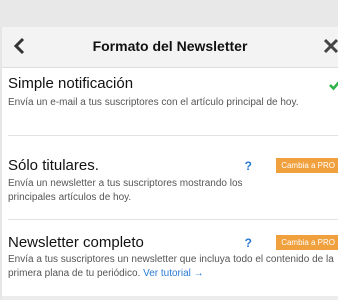 This screenshot has height=300, width=338. What do you see at coordinates (76, 242) in the screenshot?
I see `option-title: Newsletter completo` at bounding box center [76, 242].